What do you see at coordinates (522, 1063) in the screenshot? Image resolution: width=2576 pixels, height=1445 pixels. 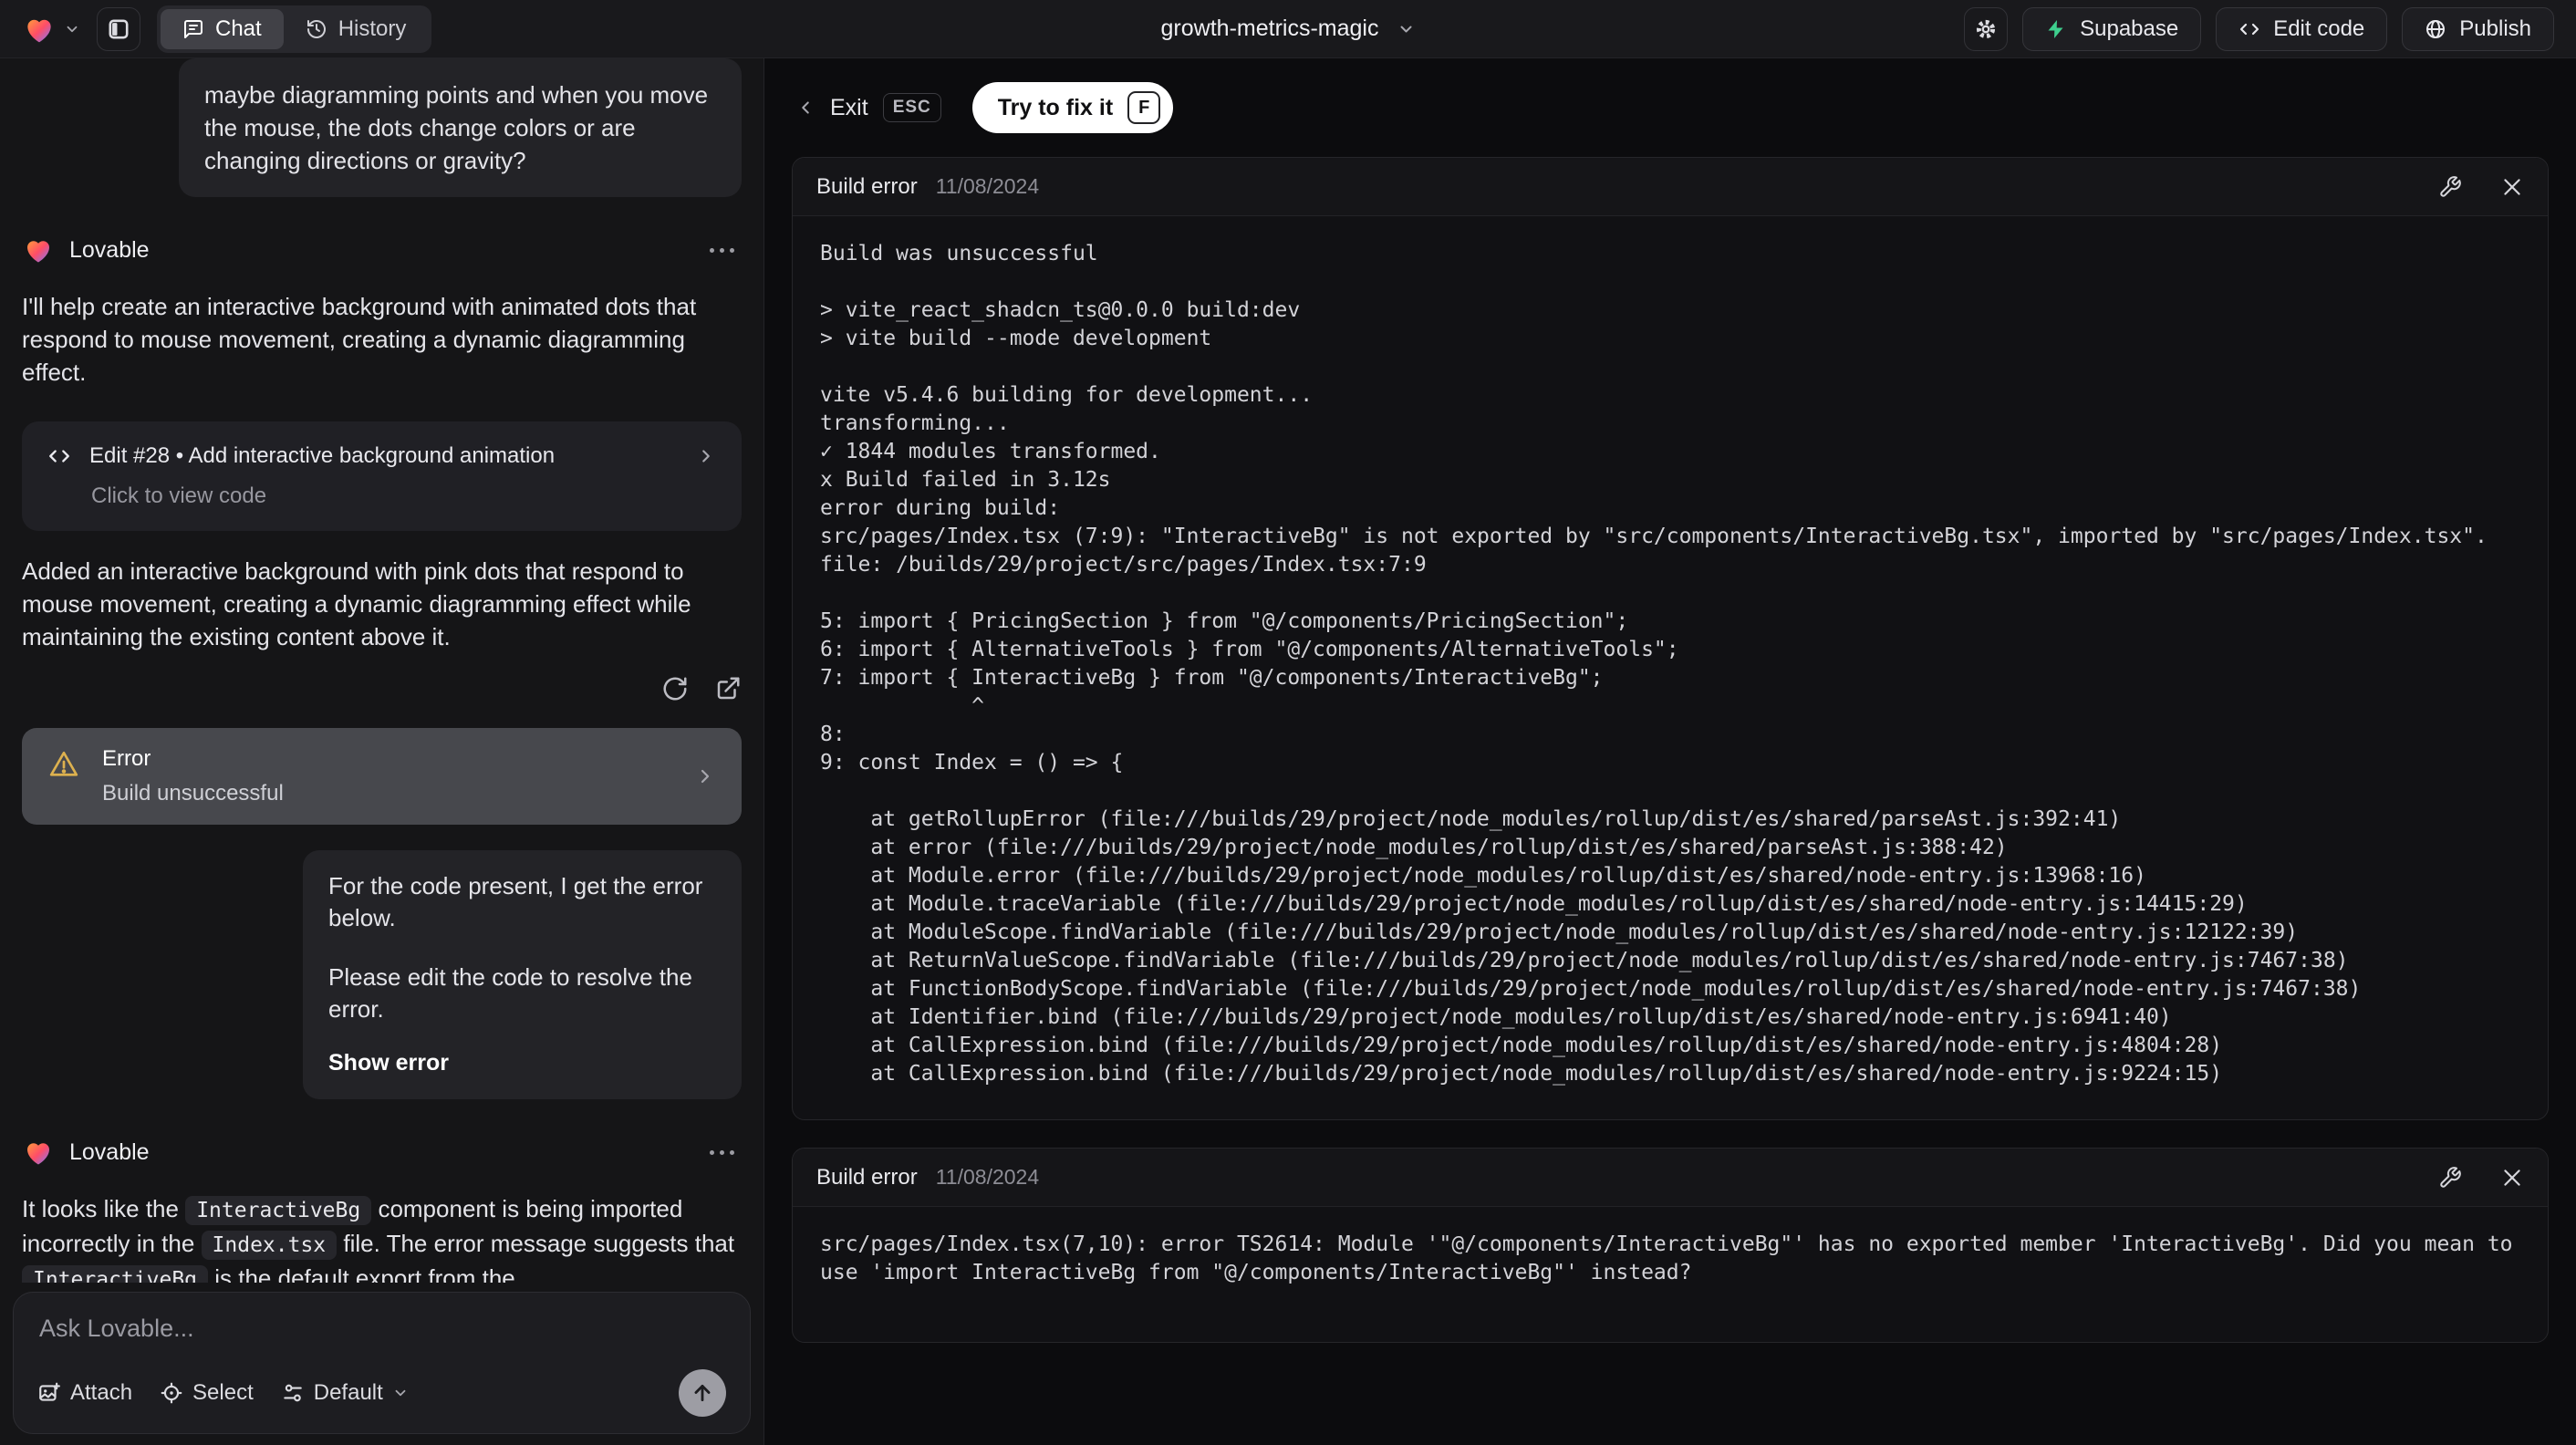 I see `show-error-link: Show error` at bounding box center [522, 1063].